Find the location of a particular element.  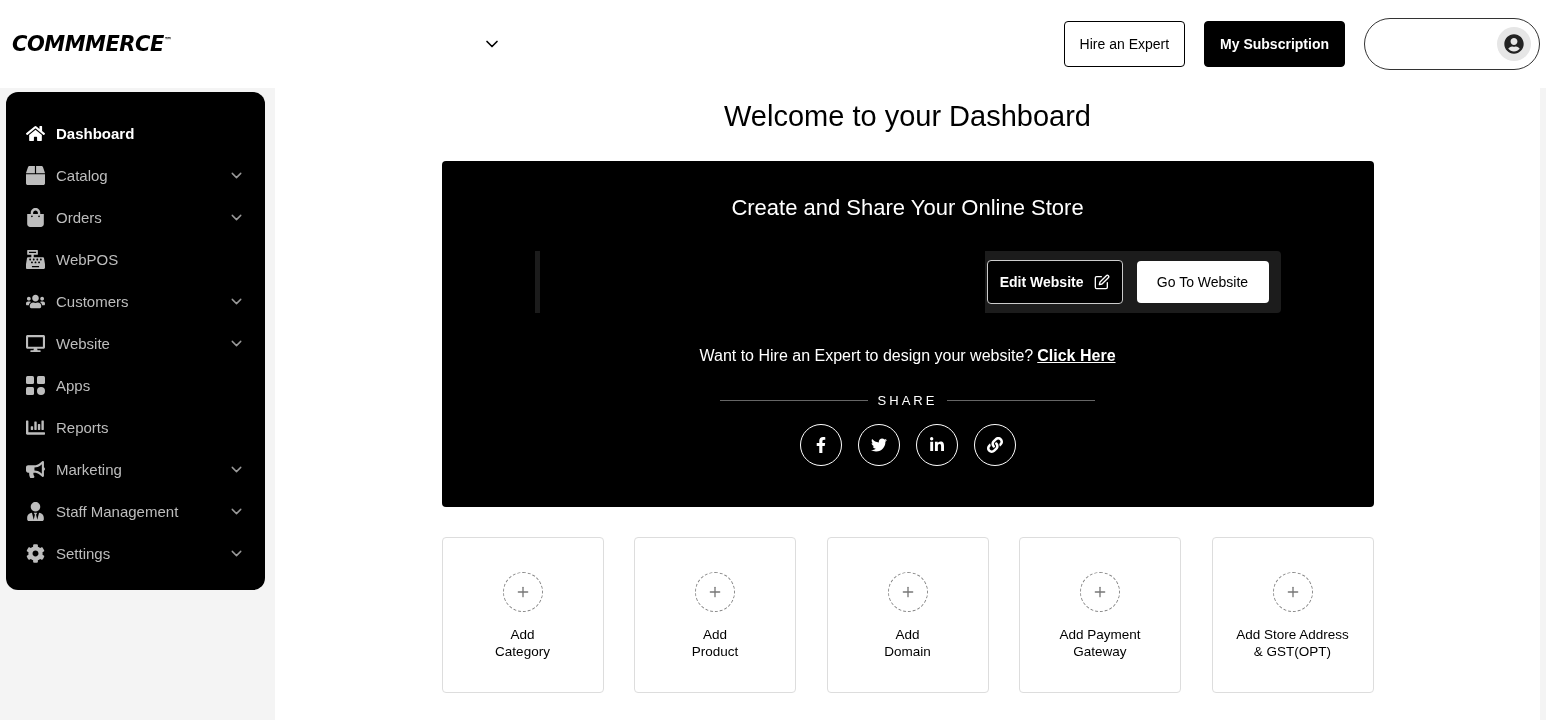

quick-action-label: Add Domain is located at coordinates (907, 643).